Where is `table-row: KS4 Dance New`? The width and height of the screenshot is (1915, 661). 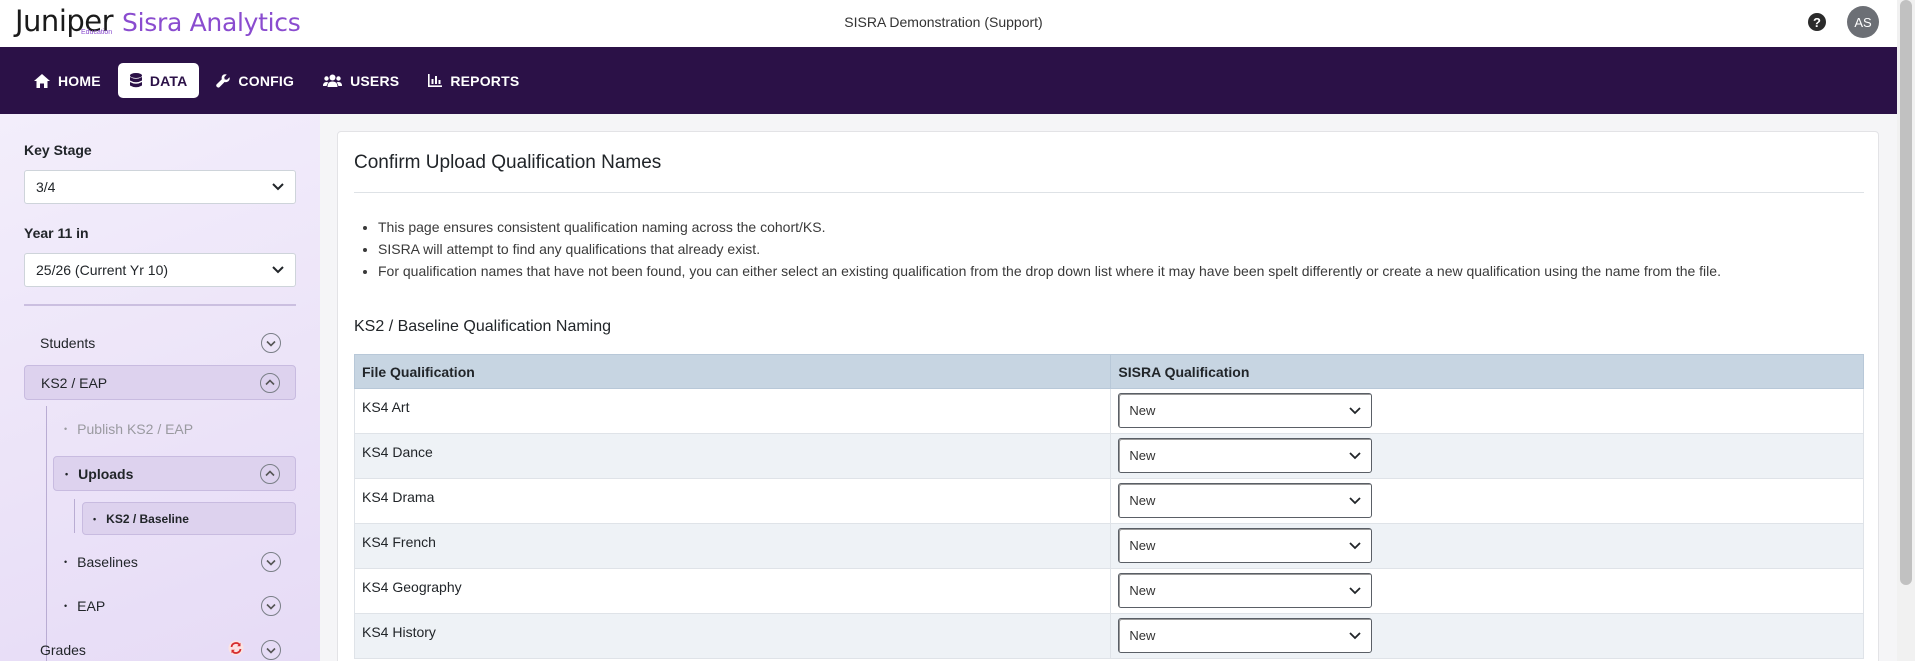 table-row: KS4 Dance New is located at coordinates (1108, 456).